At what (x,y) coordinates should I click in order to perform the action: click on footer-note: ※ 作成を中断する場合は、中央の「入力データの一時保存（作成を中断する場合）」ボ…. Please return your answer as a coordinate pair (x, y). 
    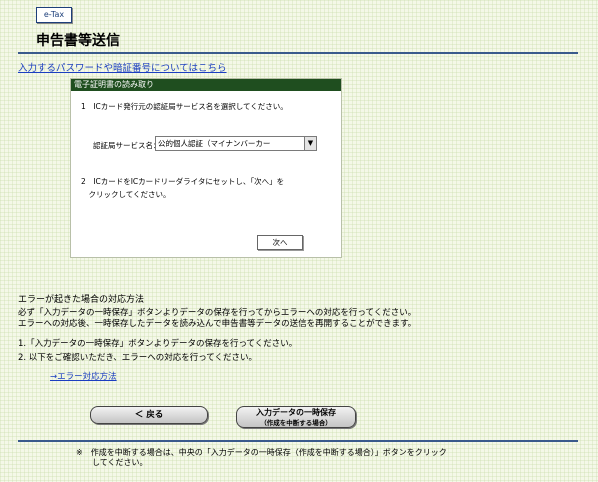
    Looking at the image, I should click on (261, 458).